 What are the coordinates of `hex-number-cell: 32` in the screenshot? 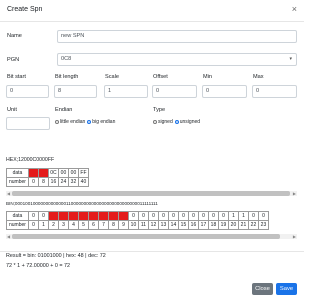 It's located at (73, 182).